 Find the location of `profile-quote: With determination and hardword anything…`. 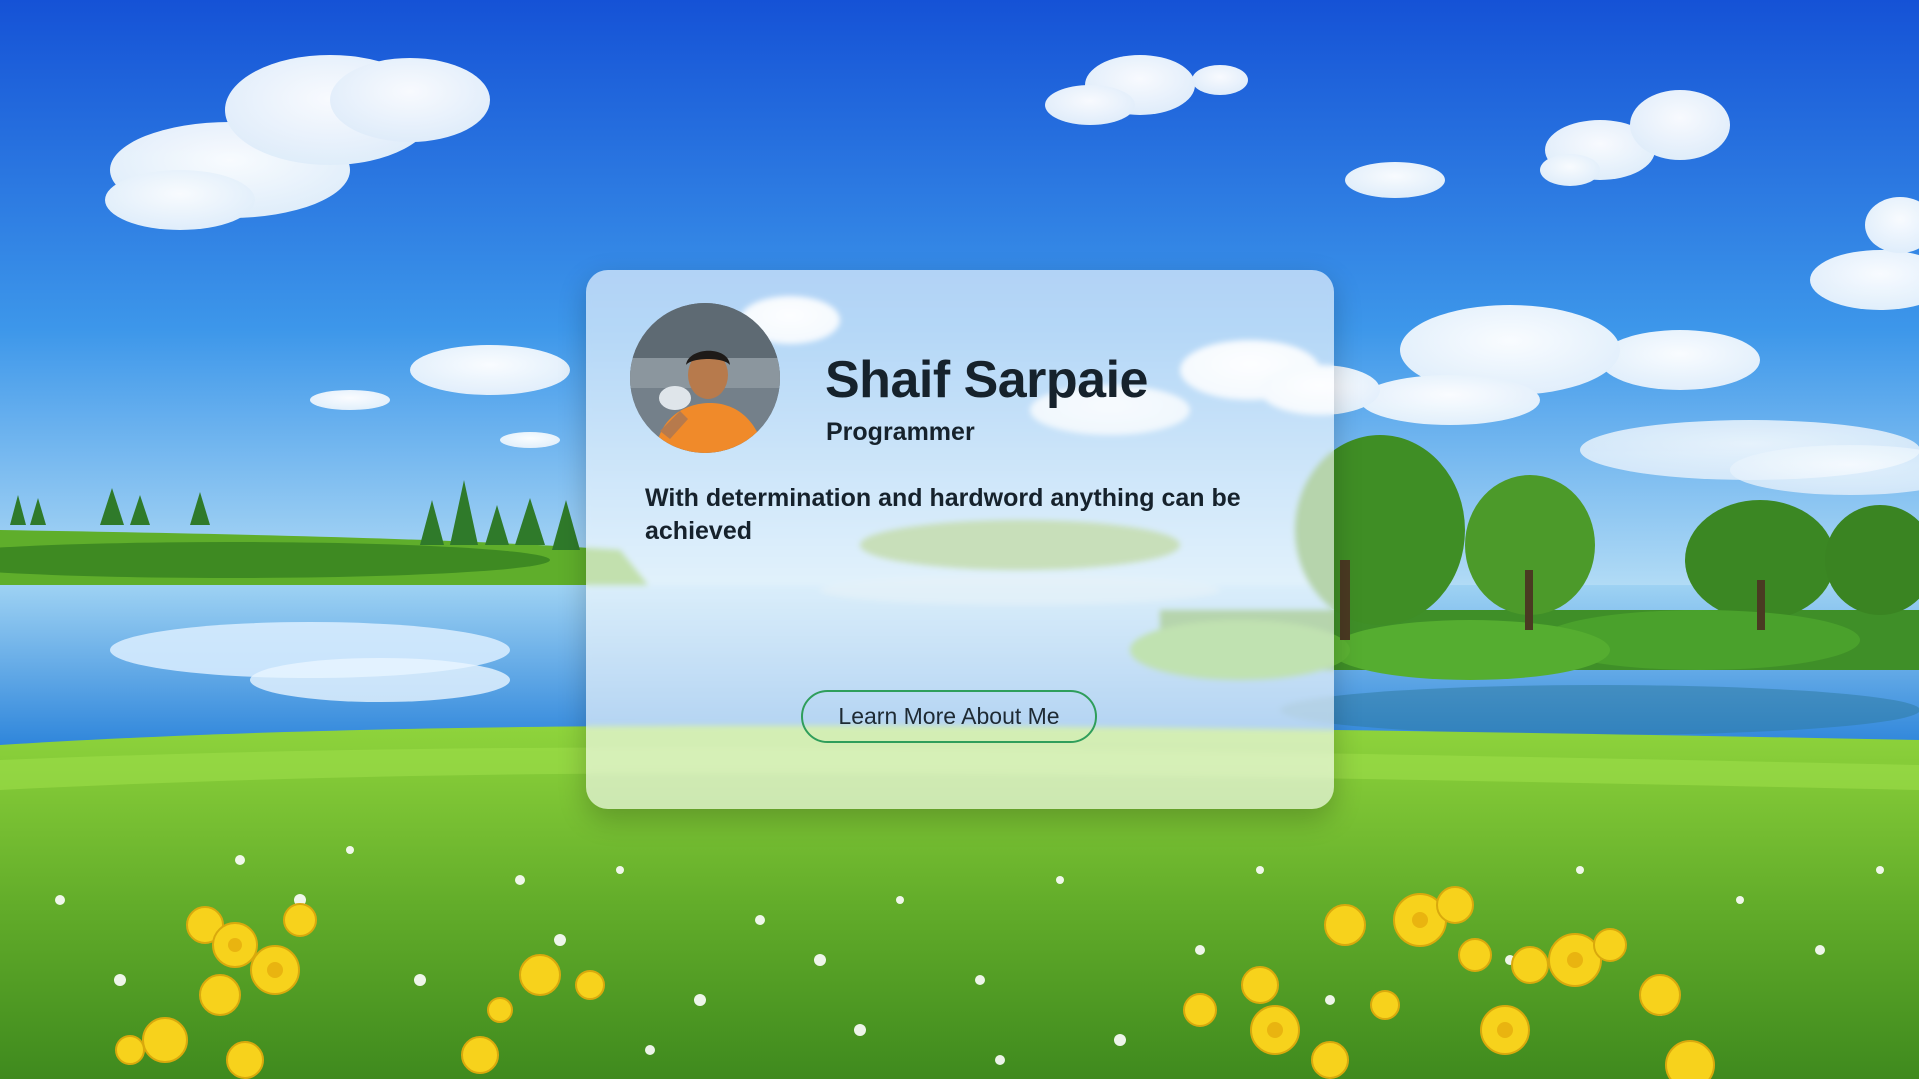

profile-quote: With determination and hardword anything… is located at coordinates (943, 514).